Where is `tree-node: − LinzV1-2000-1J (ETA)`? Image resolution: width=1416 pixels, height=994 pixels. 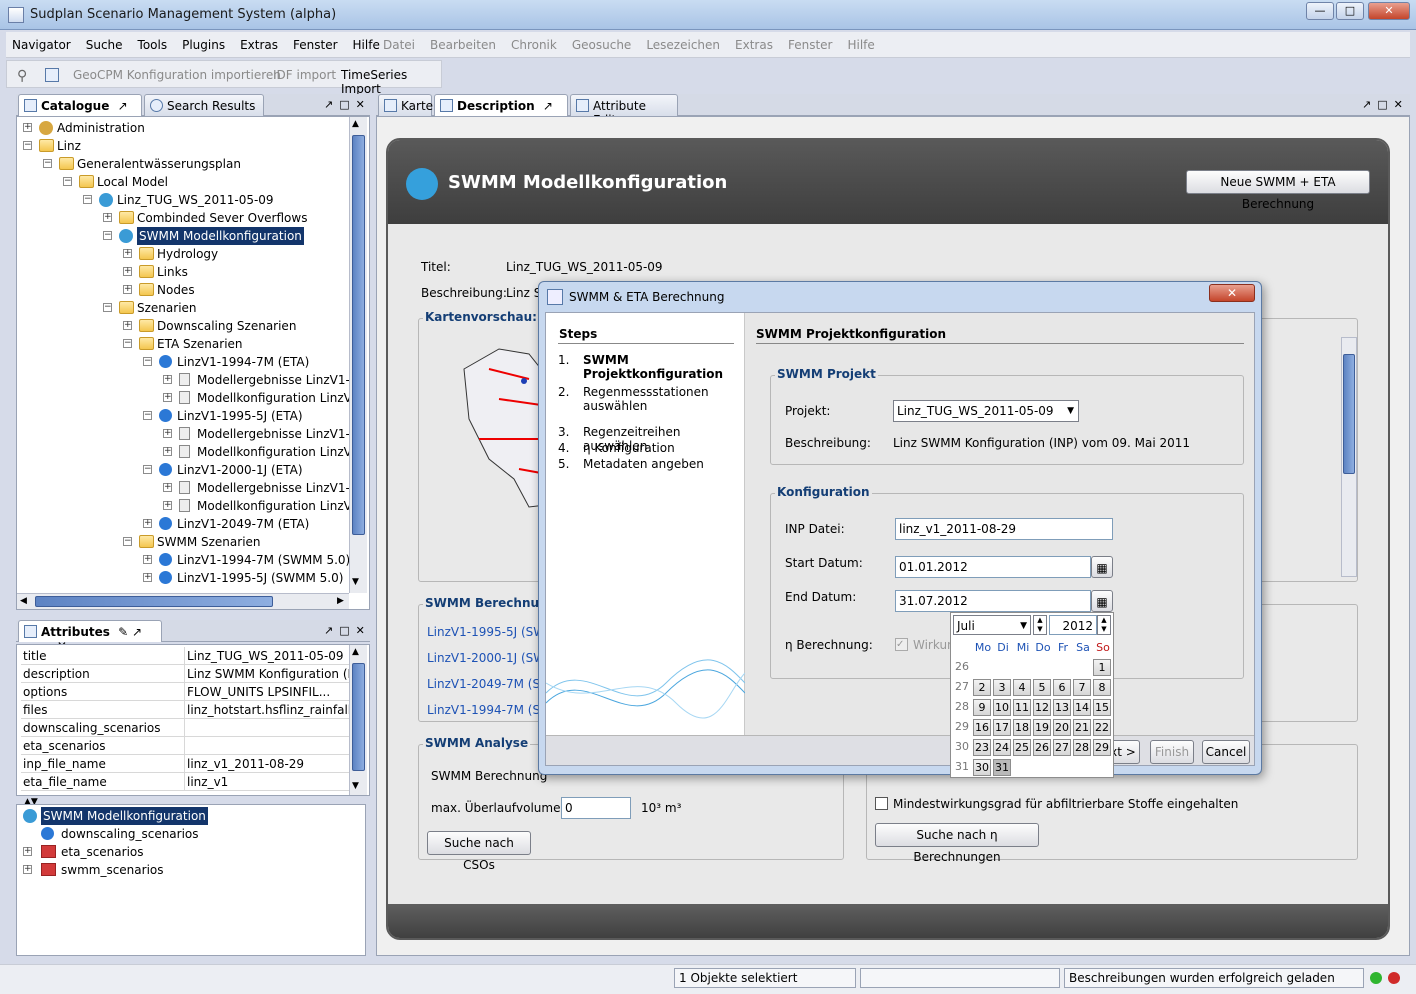 tree-node: − LinzV1-2000-1J (ETA) is located at coordinates (246, 470).